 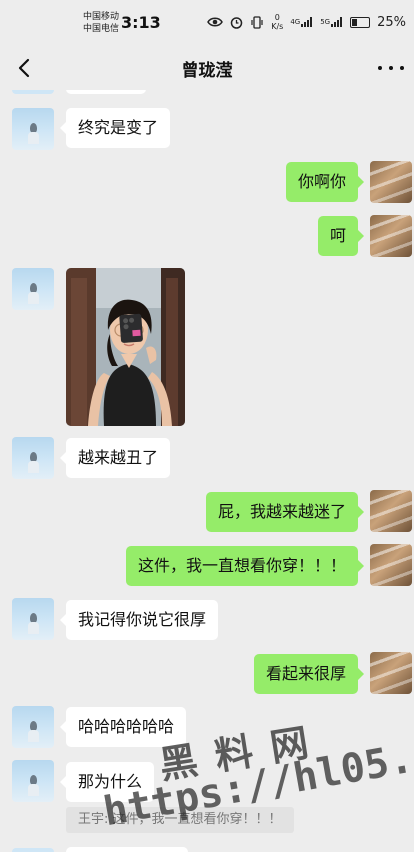 I want to click on message-bubble-received: 终究是变了, so click(x=115, y=128).